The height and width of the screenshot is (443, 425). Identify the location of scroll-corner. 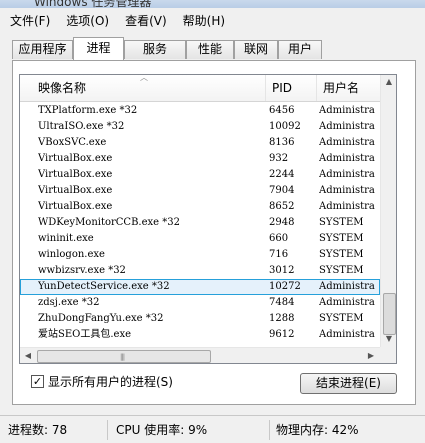
(388, 355).